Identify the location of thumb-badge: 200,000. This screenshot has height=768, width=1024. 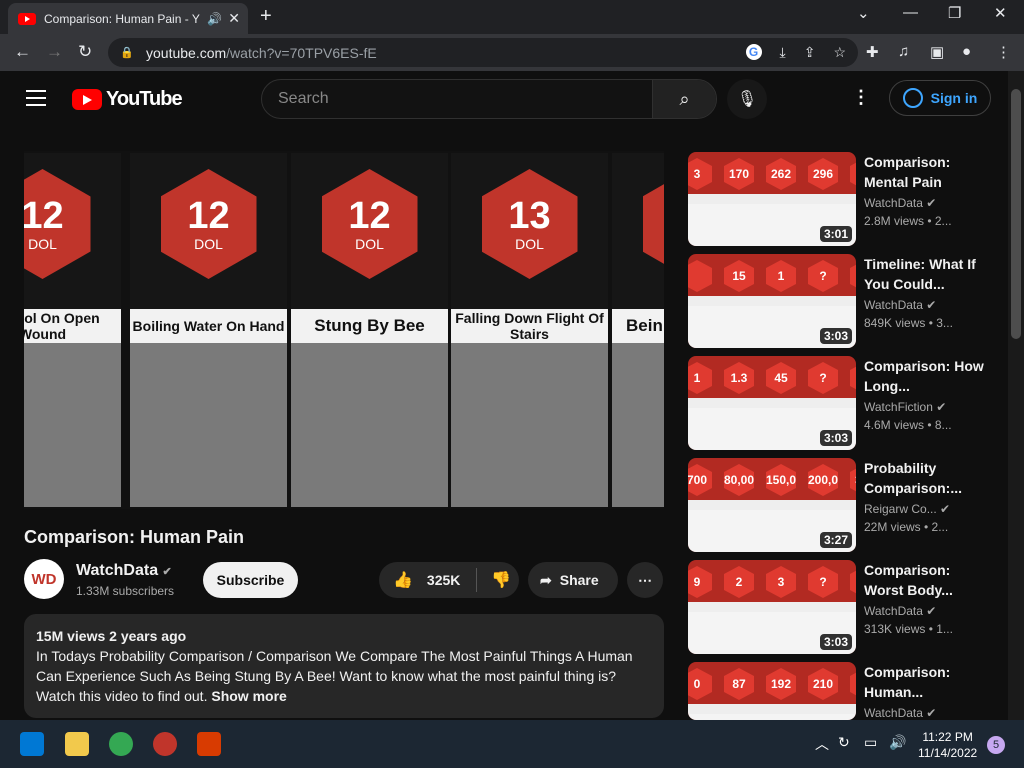
(823, 480).